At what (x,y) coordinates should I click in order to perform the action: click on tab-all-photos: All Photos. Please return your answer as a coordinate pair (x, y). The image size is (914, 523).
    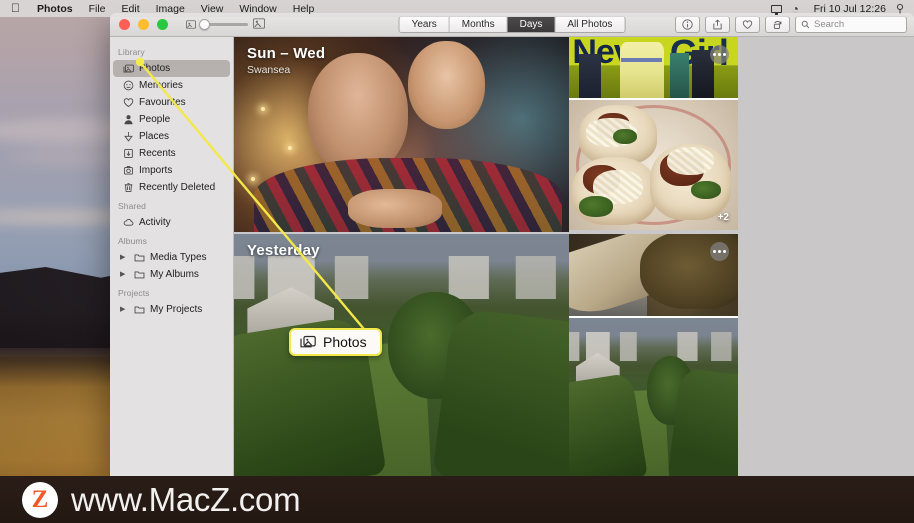
    Looking at the image, I should click on (590, 24).